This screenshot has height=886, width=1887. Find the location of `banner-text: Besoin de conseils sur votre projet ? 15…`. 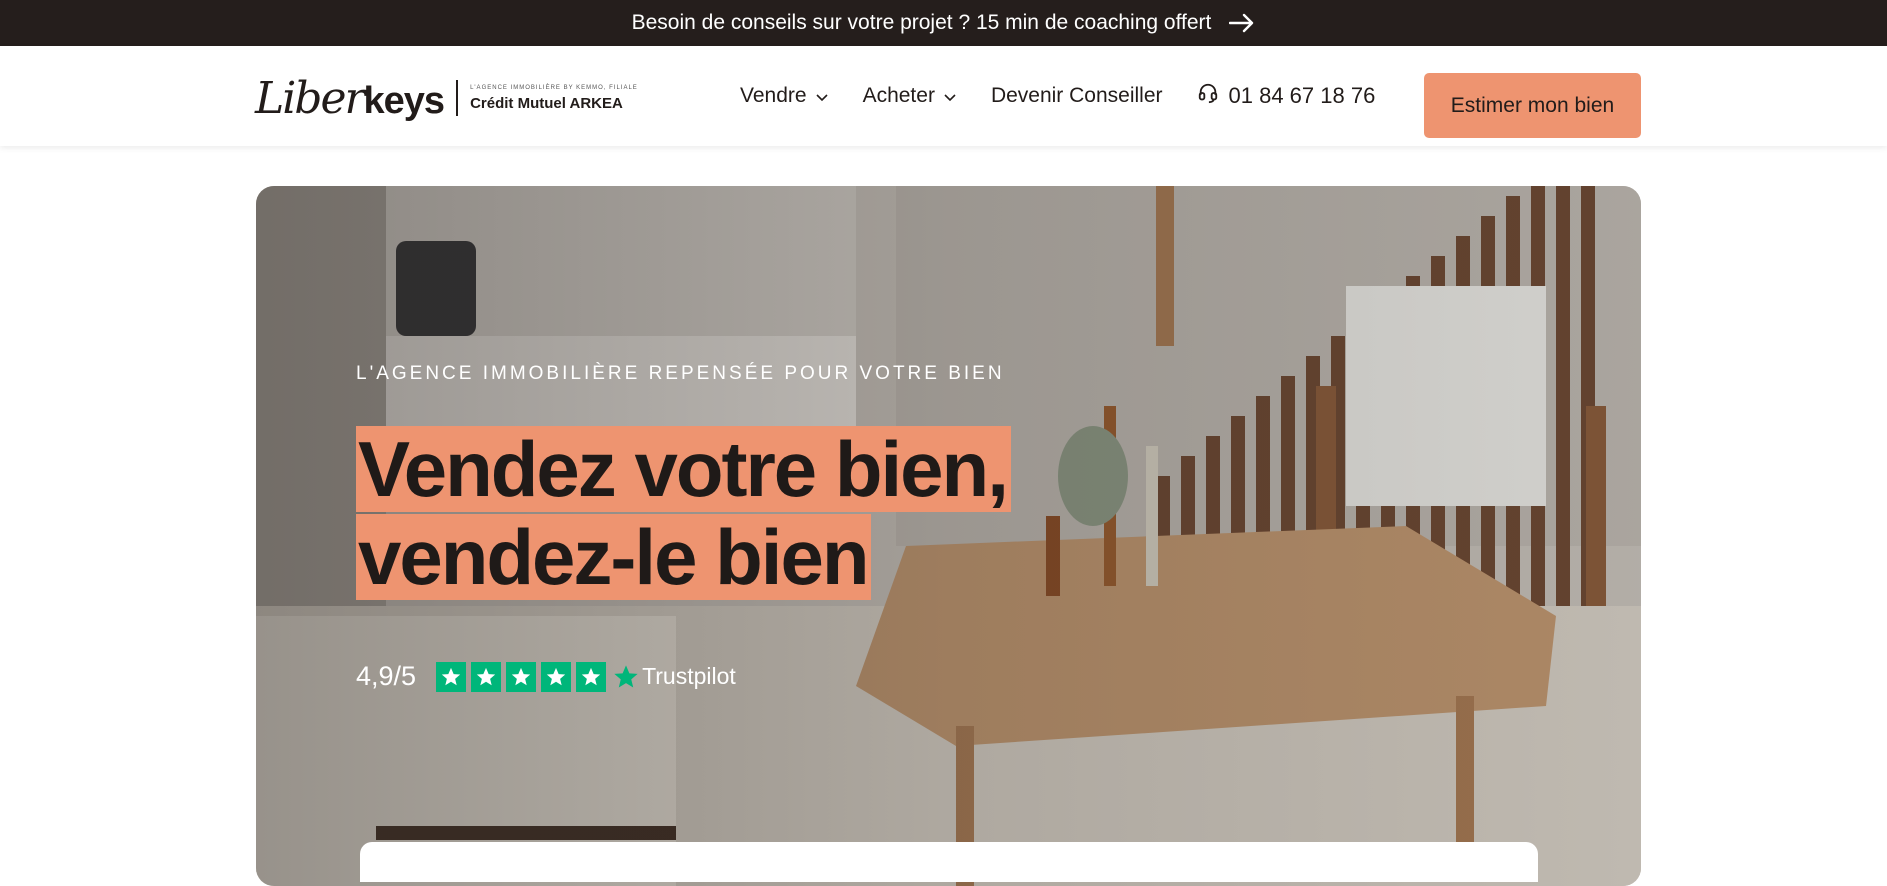

banner-text: Besoin de conseils sur votre projet ? 15… is located at coordinates (921, 22).